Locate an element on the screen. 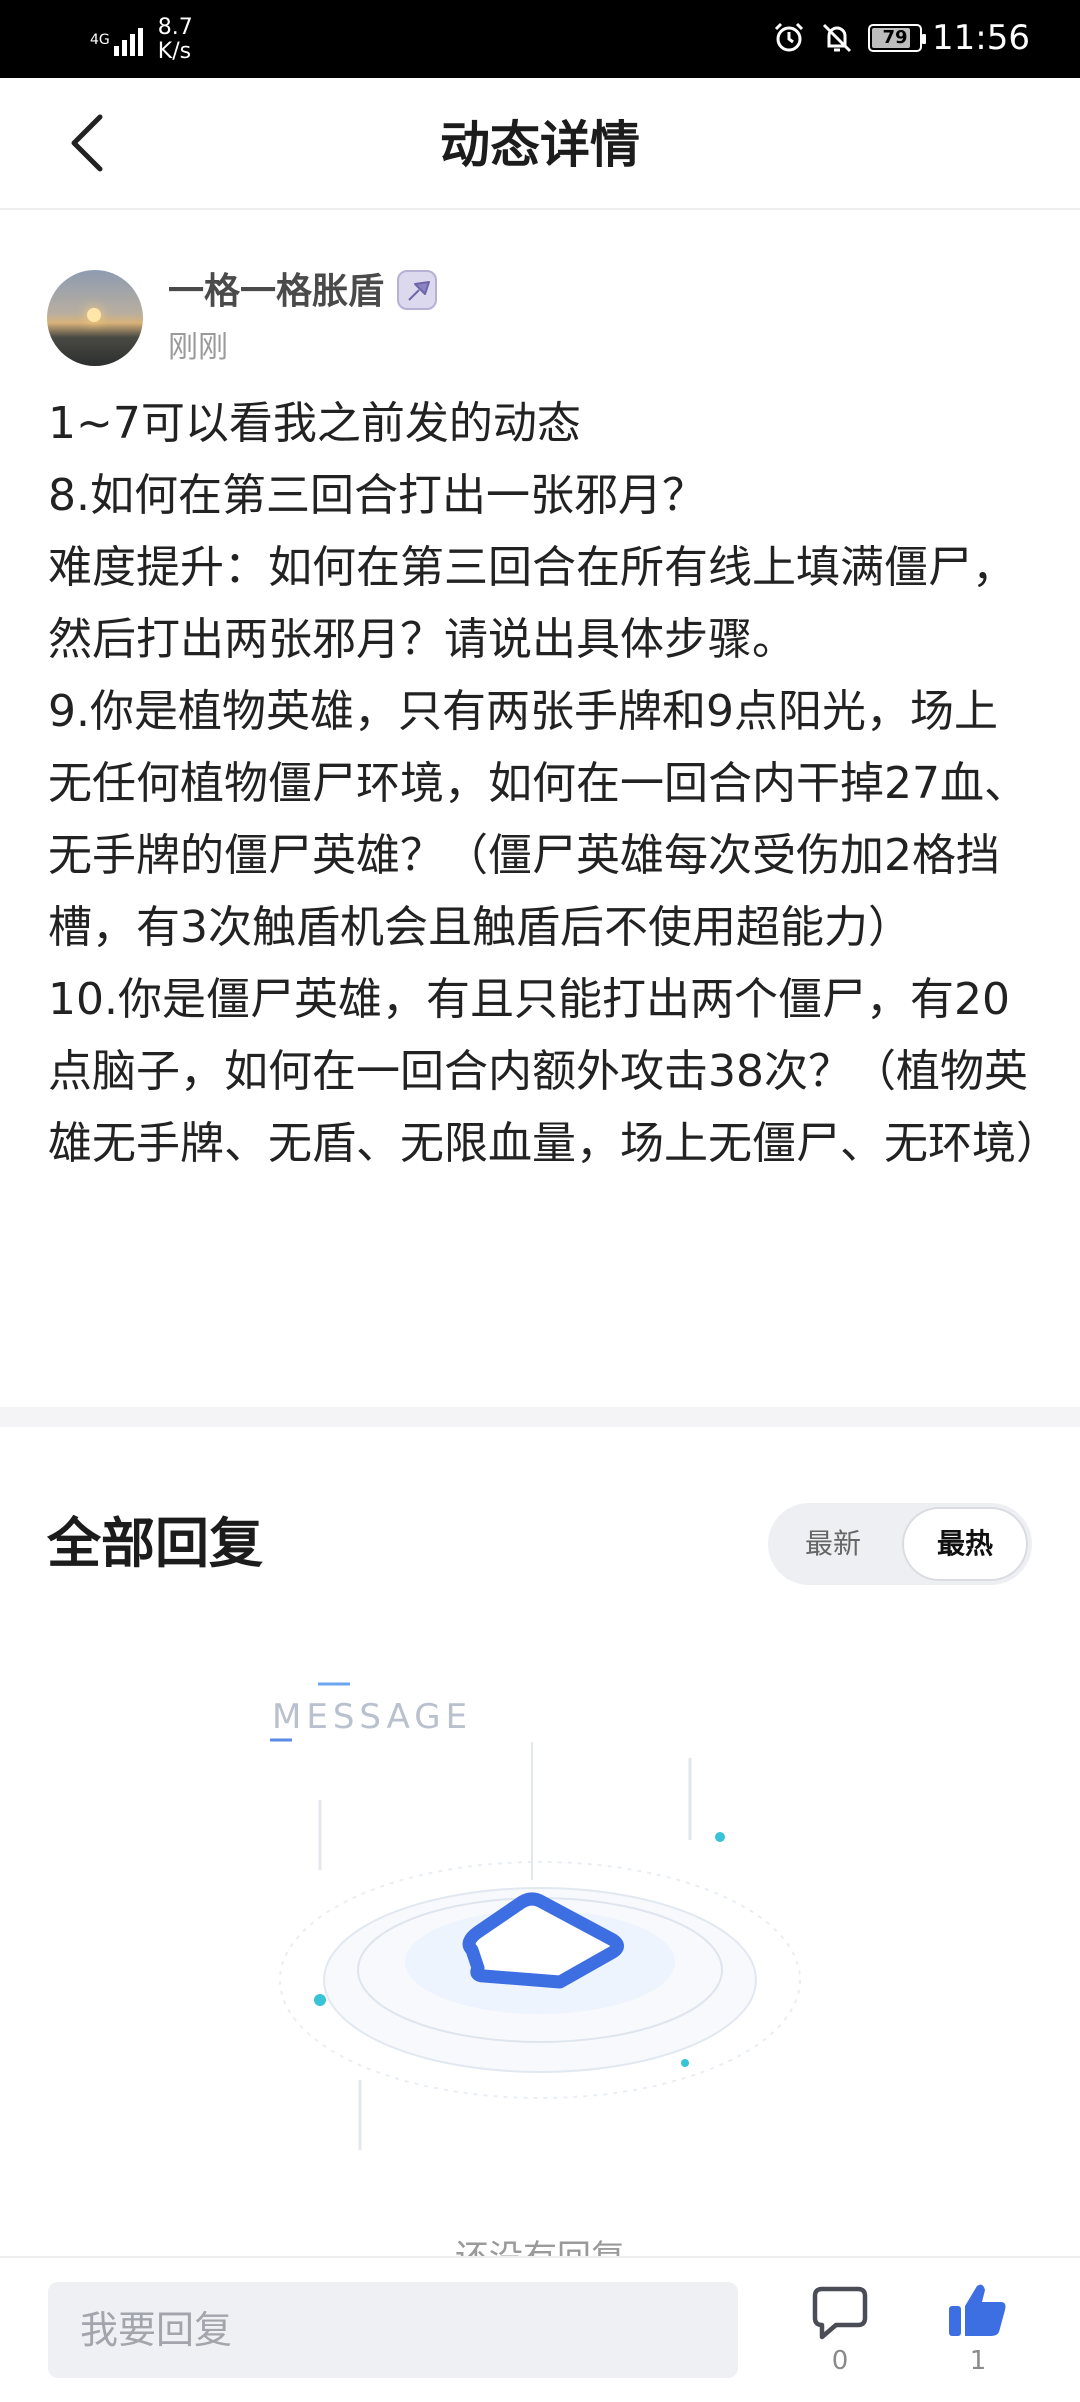 The image size is (1080, 2402). page-title: 动态详情 is located at coordinates (540, 145).